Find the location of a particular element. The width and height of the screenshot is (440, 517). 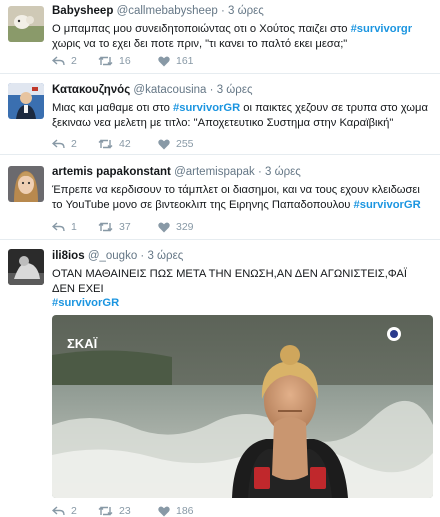

hashtag-link: #survivorgr is located at coordinates (382, 29).